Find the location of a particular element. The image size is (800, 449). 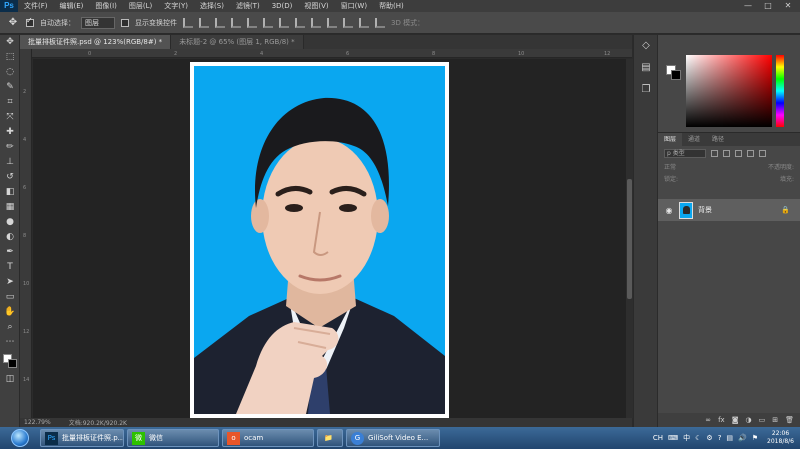

start-button is located at coordinates (20, 438).